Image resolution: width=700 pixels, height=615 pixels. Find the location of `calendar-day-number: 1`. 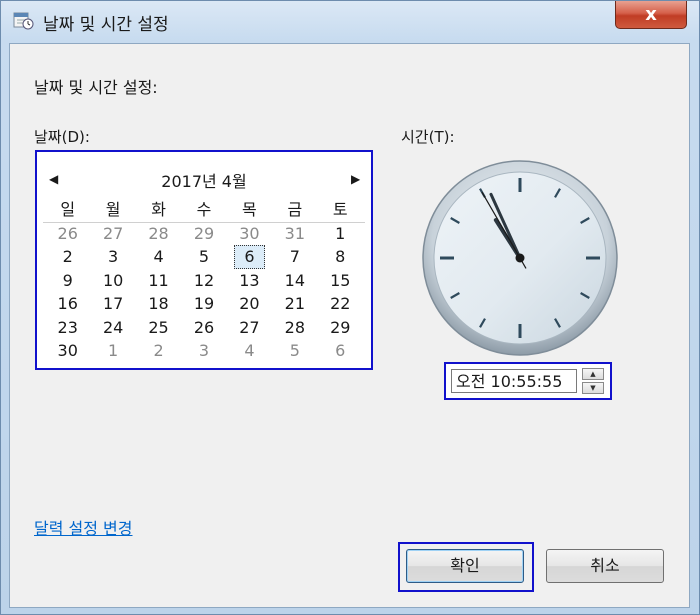

calendar-day-number: 1 is located at coordinates (113, 350).